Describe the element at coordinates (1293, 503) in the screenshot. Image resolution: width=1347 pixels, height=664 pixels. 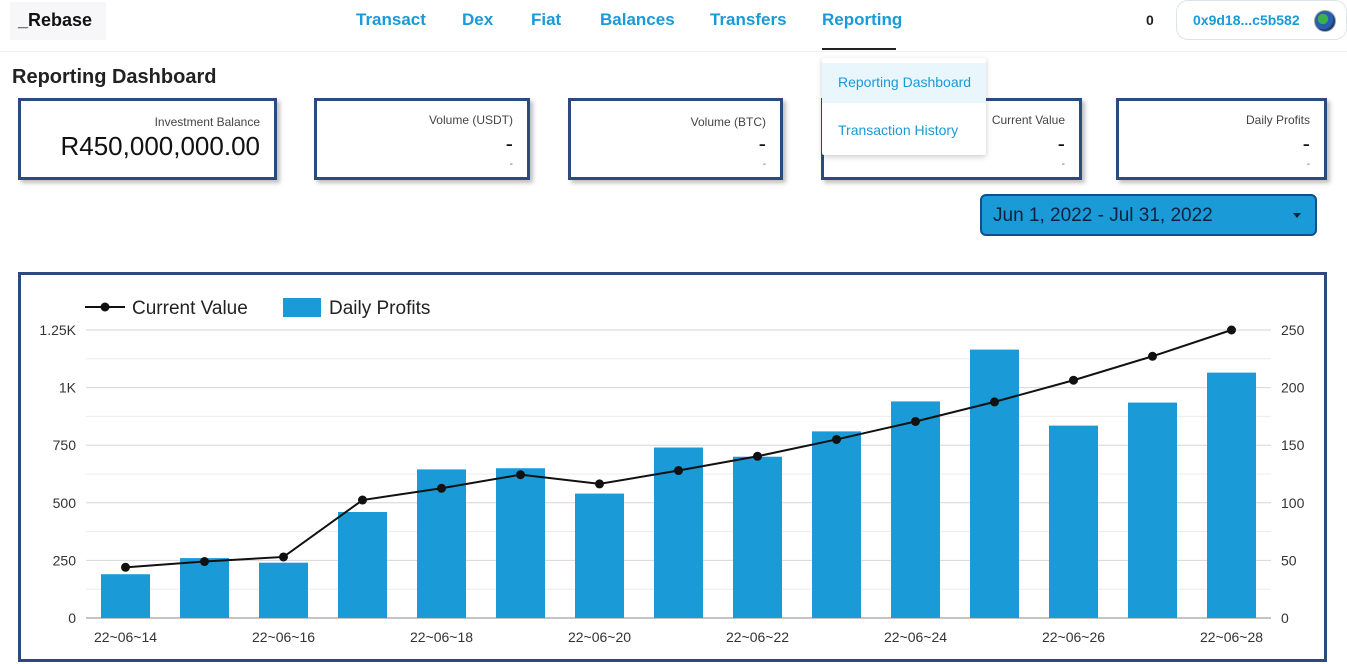
I see `y-right-tick-label: 100` at that location.